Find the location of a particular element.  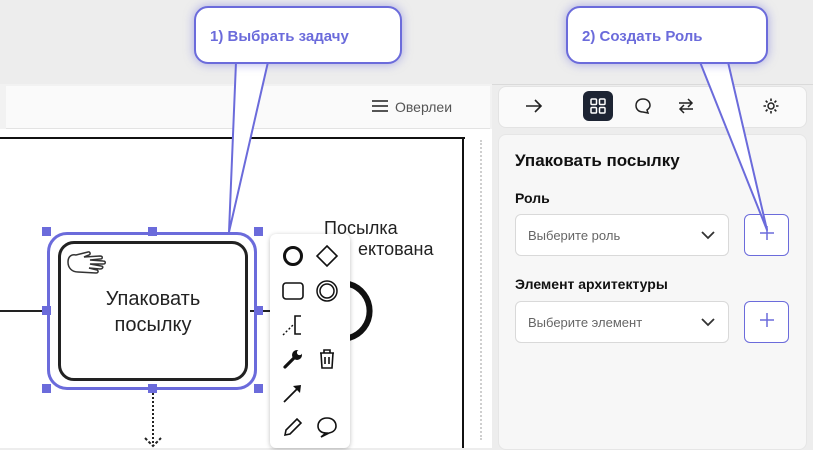

role-select: Выберите роль is located at coordinates (622, 235).